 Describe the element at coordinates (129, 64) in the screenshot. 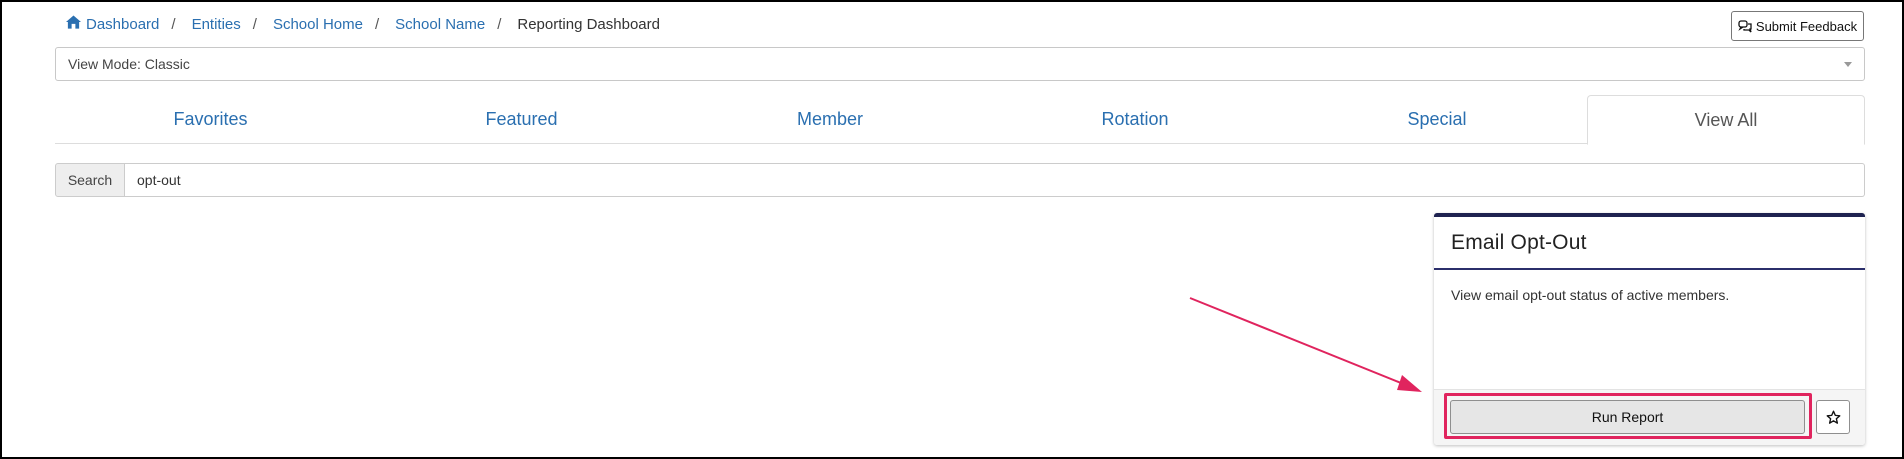

I see `view-mode-value: View Mode: Classic` at that location.